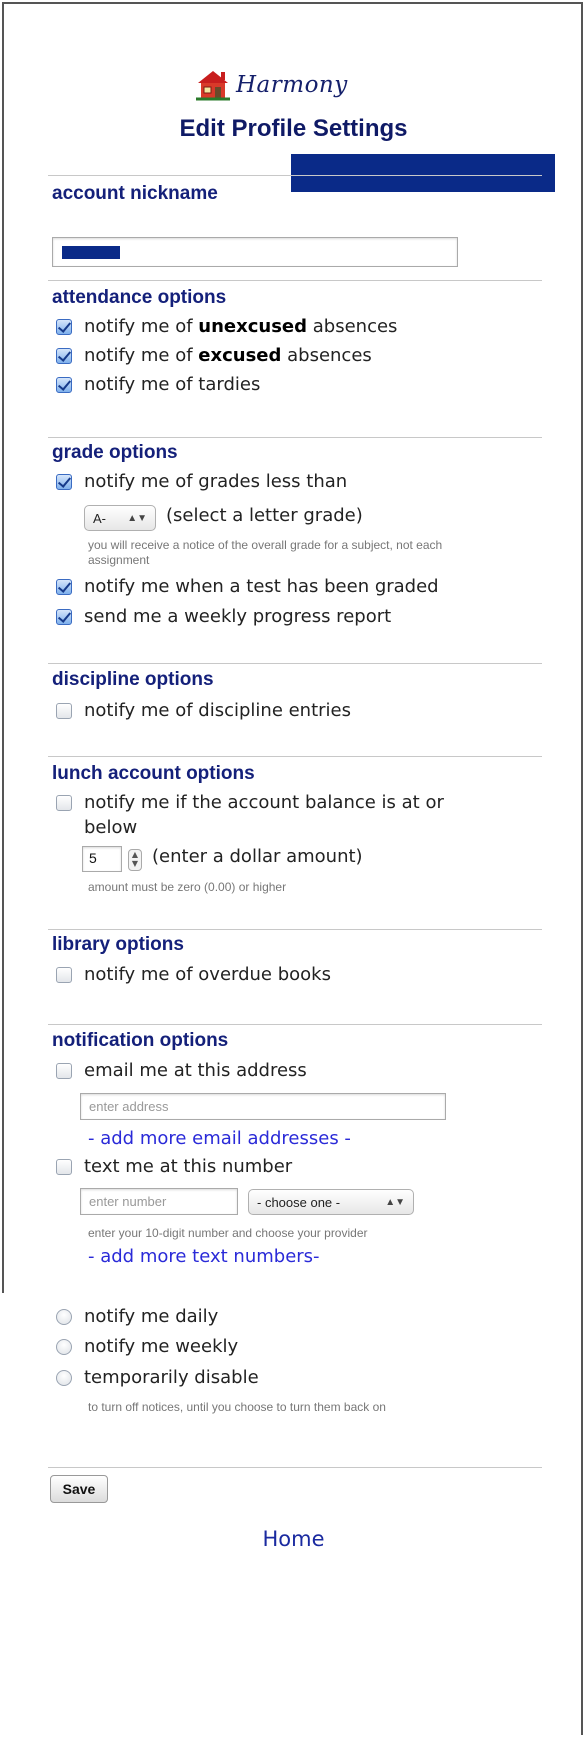 Image resolution: width=587 pixels, height=1737 pixels. What do you see at coordinates (213, 86) in the screenshot?
I see `house-icon` at bounding box center [213, 86].